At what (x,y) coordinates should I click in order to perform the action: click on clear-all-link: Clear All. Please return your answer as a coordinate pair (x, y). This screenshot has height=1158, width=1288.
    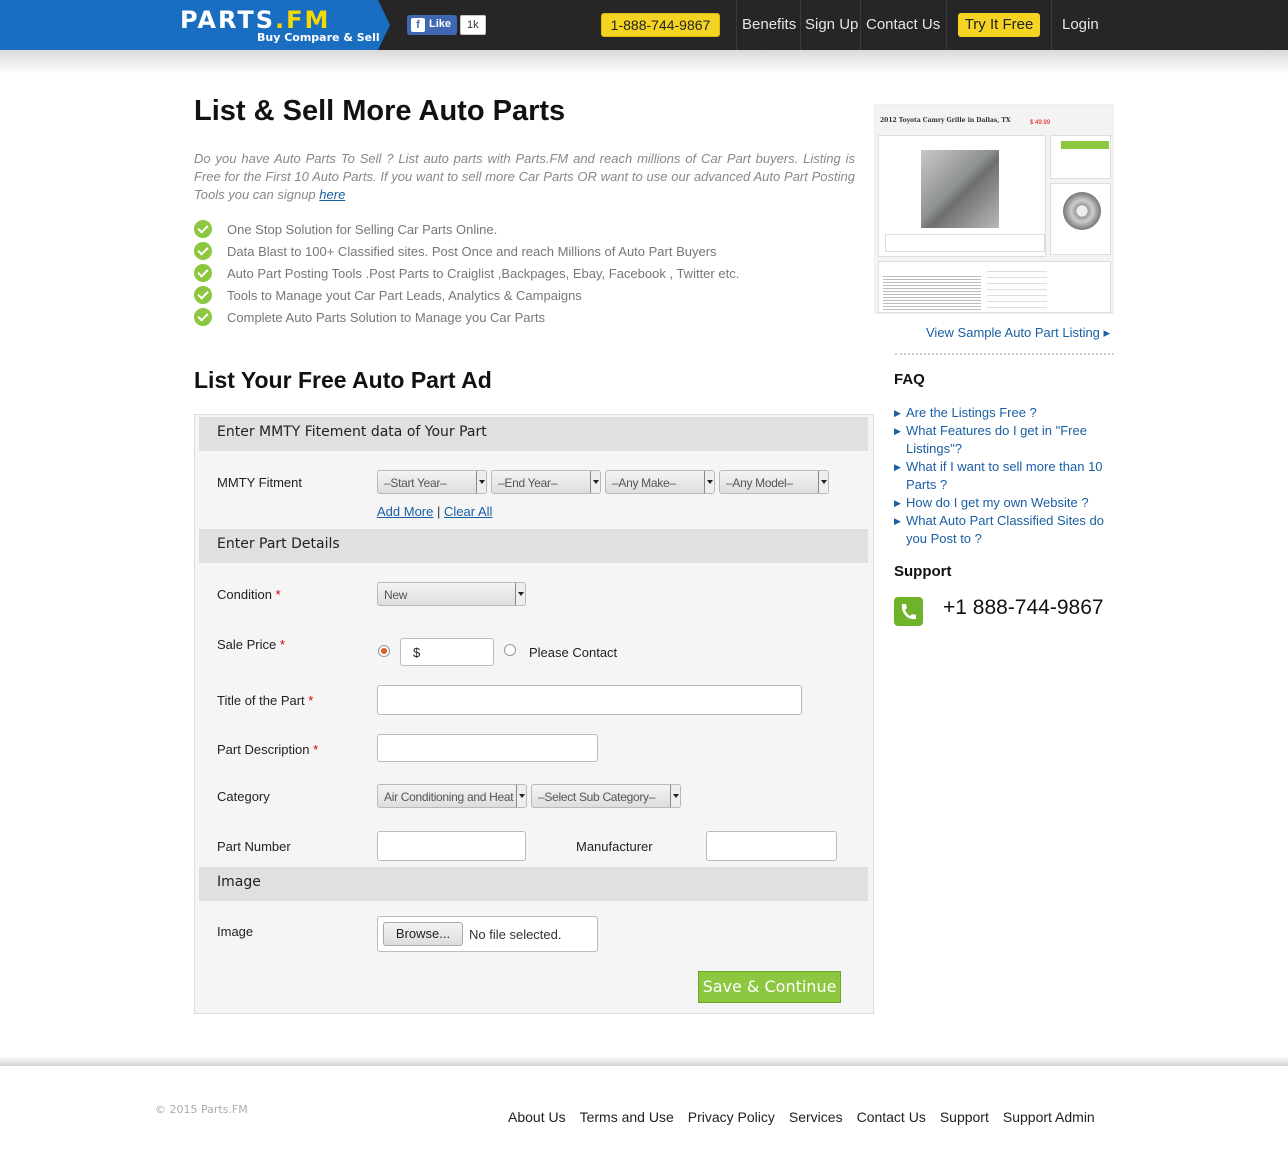
    Looking at the image, I should click on (468, 511).